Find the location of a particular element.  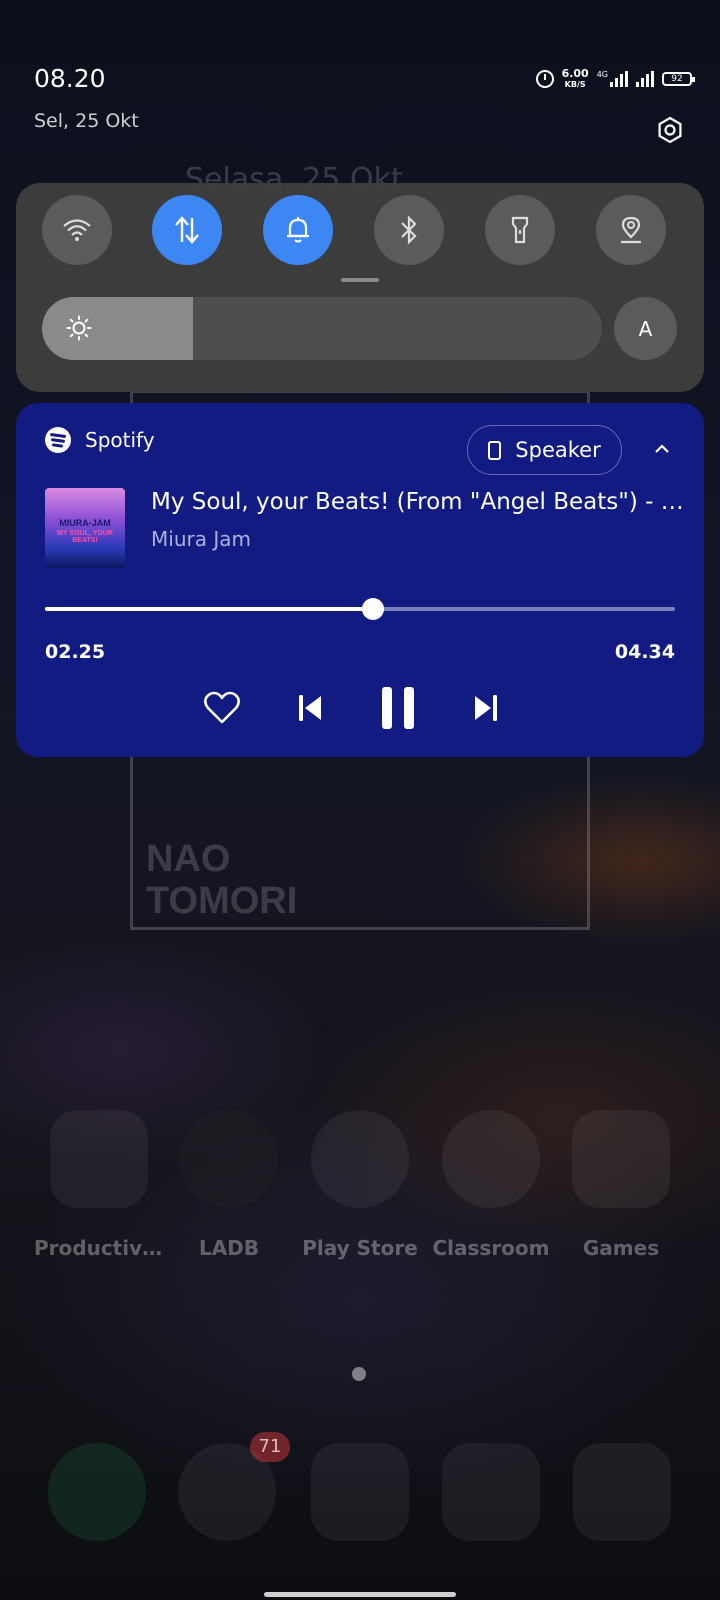

location-toggle is located at coordinates (631, 230).